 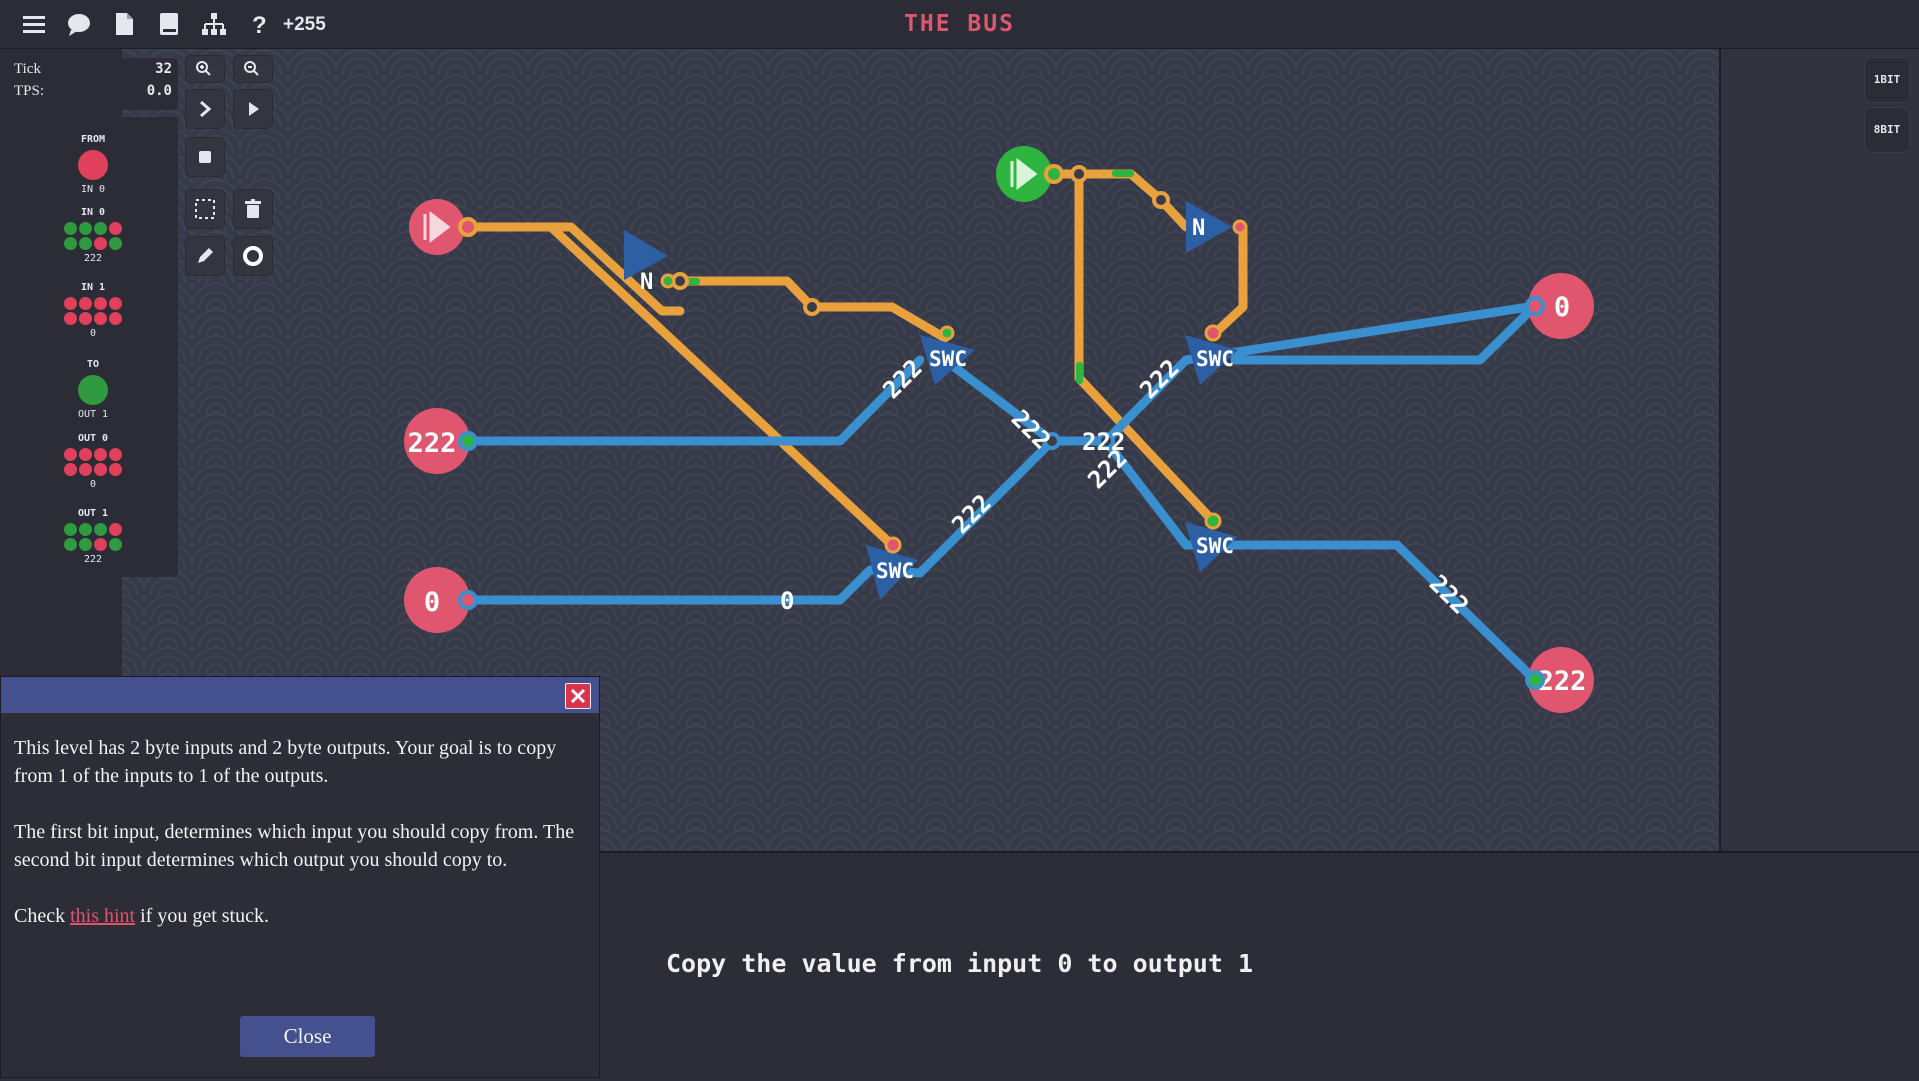 I want to click on instruction-text: Copy the value from input 0 to output 1, so click(x=959, y=963).